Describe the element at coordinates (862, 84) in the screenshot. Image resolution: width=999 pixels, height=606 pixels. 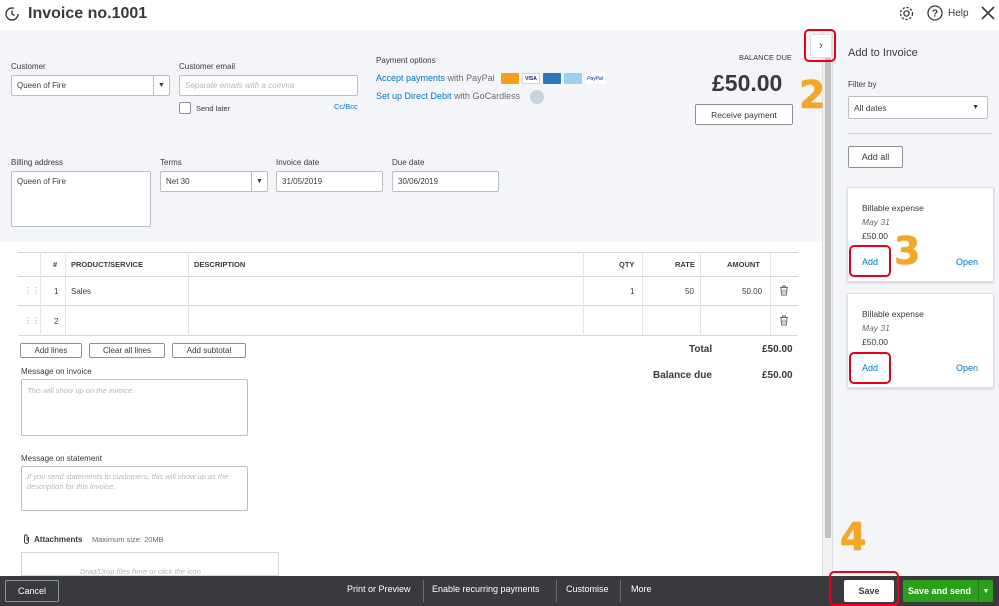
I see `filter-by-label: Filter by` at that location.